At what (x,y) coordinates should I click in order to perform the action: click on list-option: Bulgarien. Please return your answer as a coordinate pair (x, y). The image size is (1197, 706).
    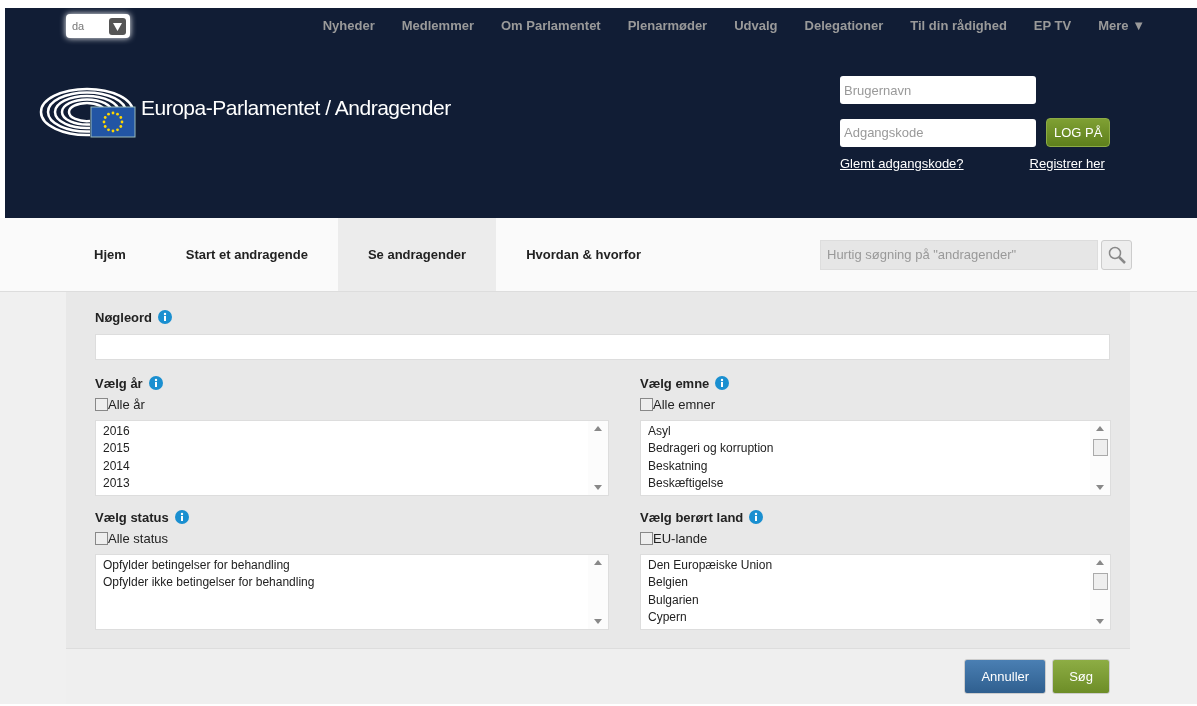
    Looking at the image, I should click on (865, 600).